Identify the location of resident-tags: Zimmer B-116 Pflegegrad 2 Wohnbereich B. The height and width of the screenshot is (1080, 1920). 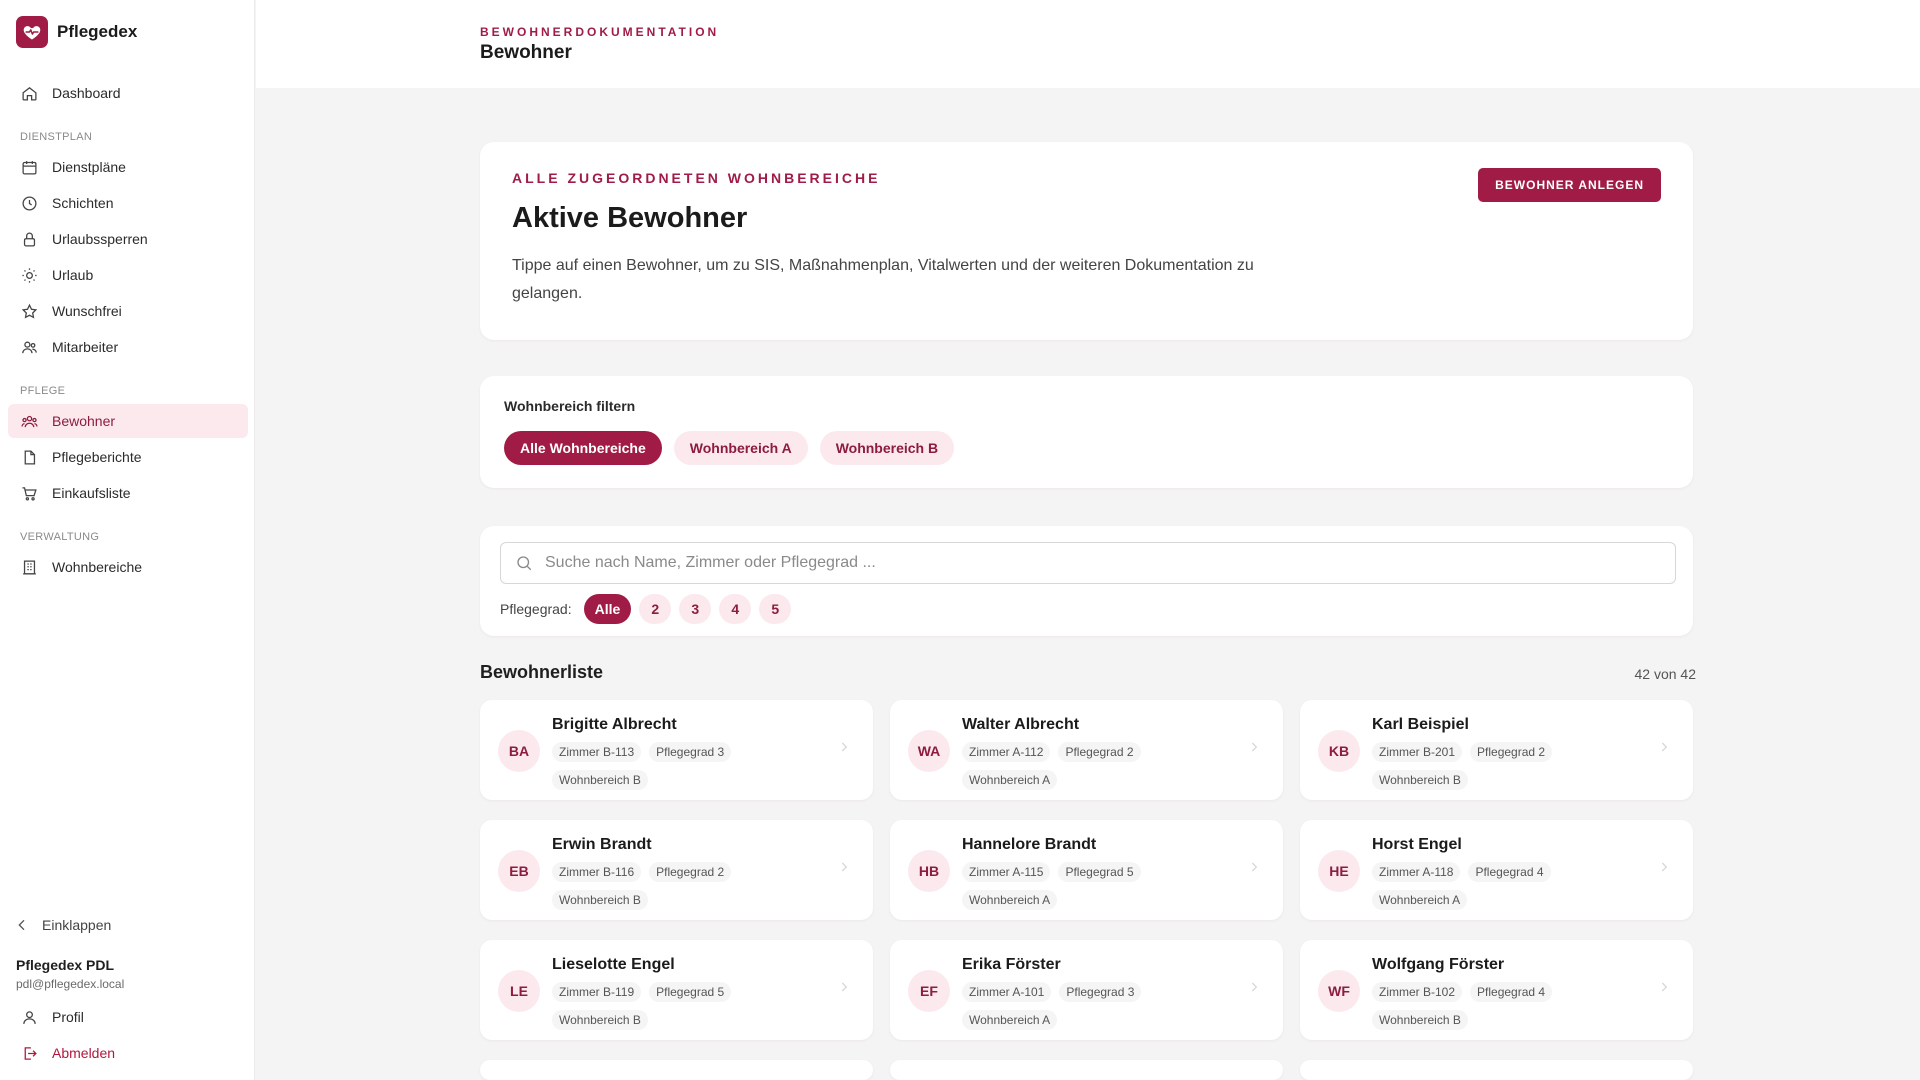
(687, 886).